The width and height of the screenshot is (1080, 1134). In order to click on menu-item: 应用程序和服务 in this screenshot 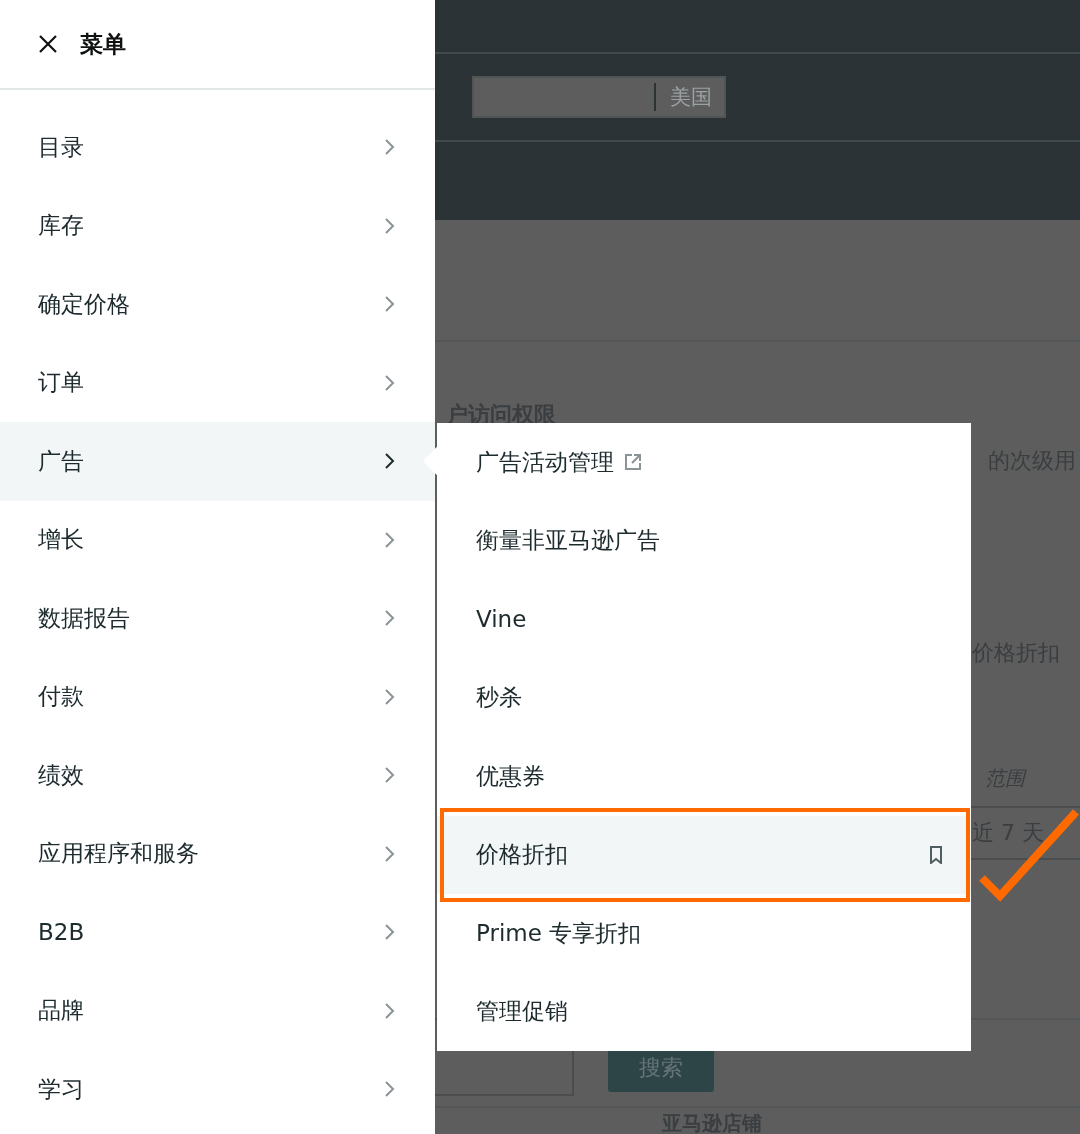, I will do `click(217, 853)`.